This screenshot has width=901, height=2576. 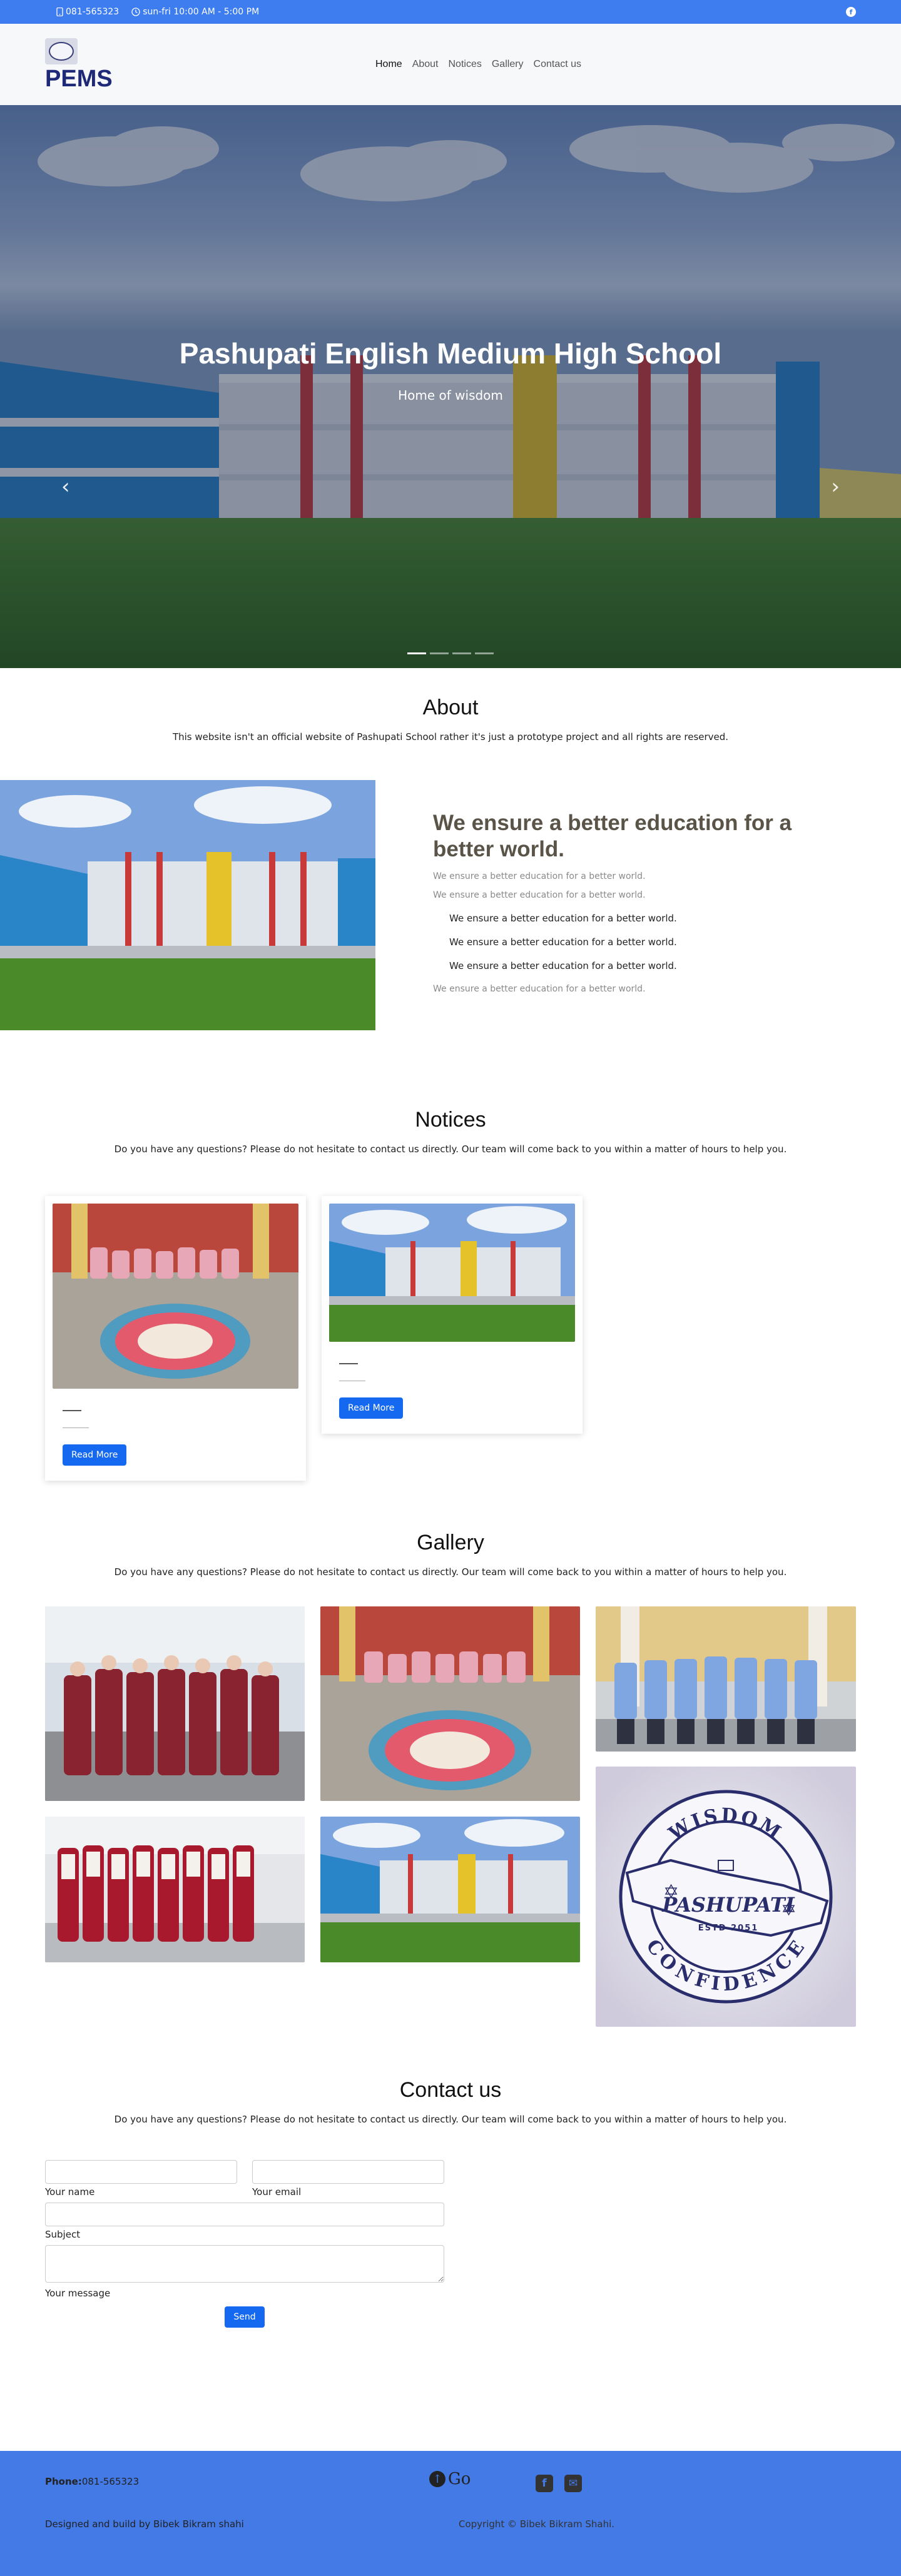 What do you see at coordinates (277, 2192) in the screenshot?
I see `email-label: Your email` at bounding box center [277, 2192].